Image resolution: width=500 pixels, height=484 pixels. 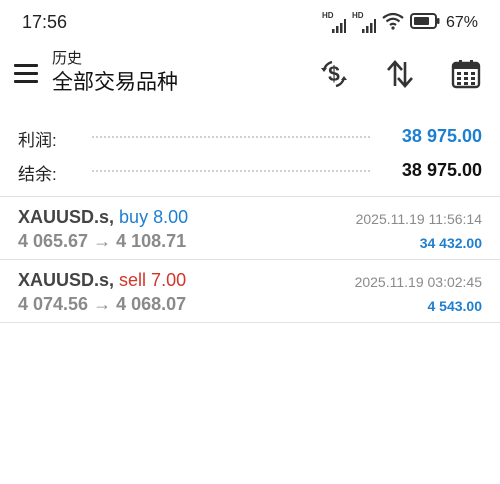 I want to click on wifi-icon, so click(x=393, y=23).